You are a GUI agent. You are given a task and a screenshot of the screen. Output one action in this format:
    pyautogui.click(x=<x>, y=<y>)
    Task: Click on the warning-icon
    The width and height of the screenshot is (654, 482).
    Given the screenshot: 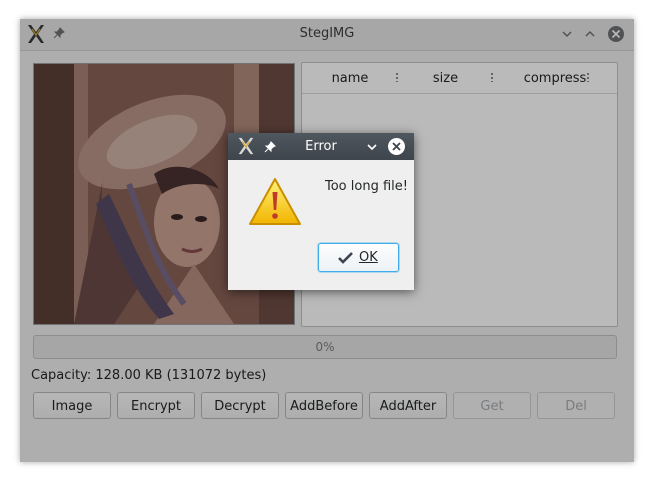 What is the action you would take?
    pyautogui.click(x=275, y=201)
    